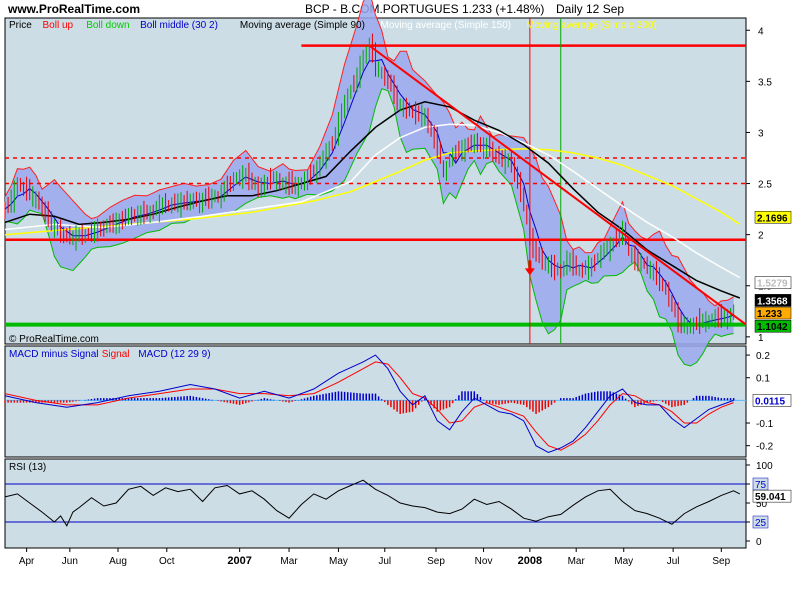 Image resolution: width=800 pixels, height=600 pixels. Describe the element at coordinates (763, 379) in the screenshot. I see `macd-axis-tick-label: 0.1` at that location.